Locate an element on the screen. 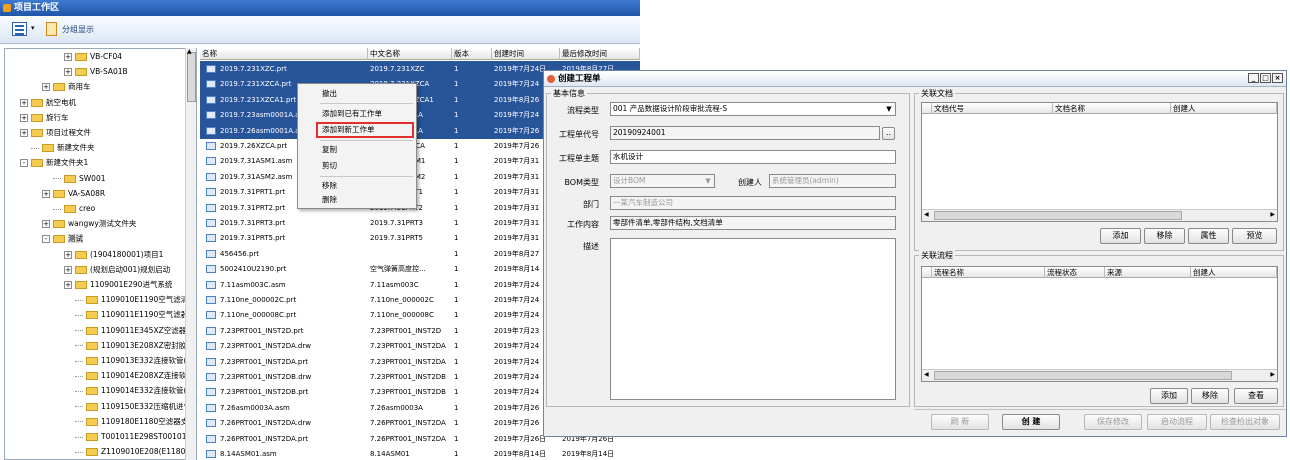 The height and width of the screenshot is (460, 1290). tree-item-label: wangwy测试文件夹 is located at coordinates (102, 224).